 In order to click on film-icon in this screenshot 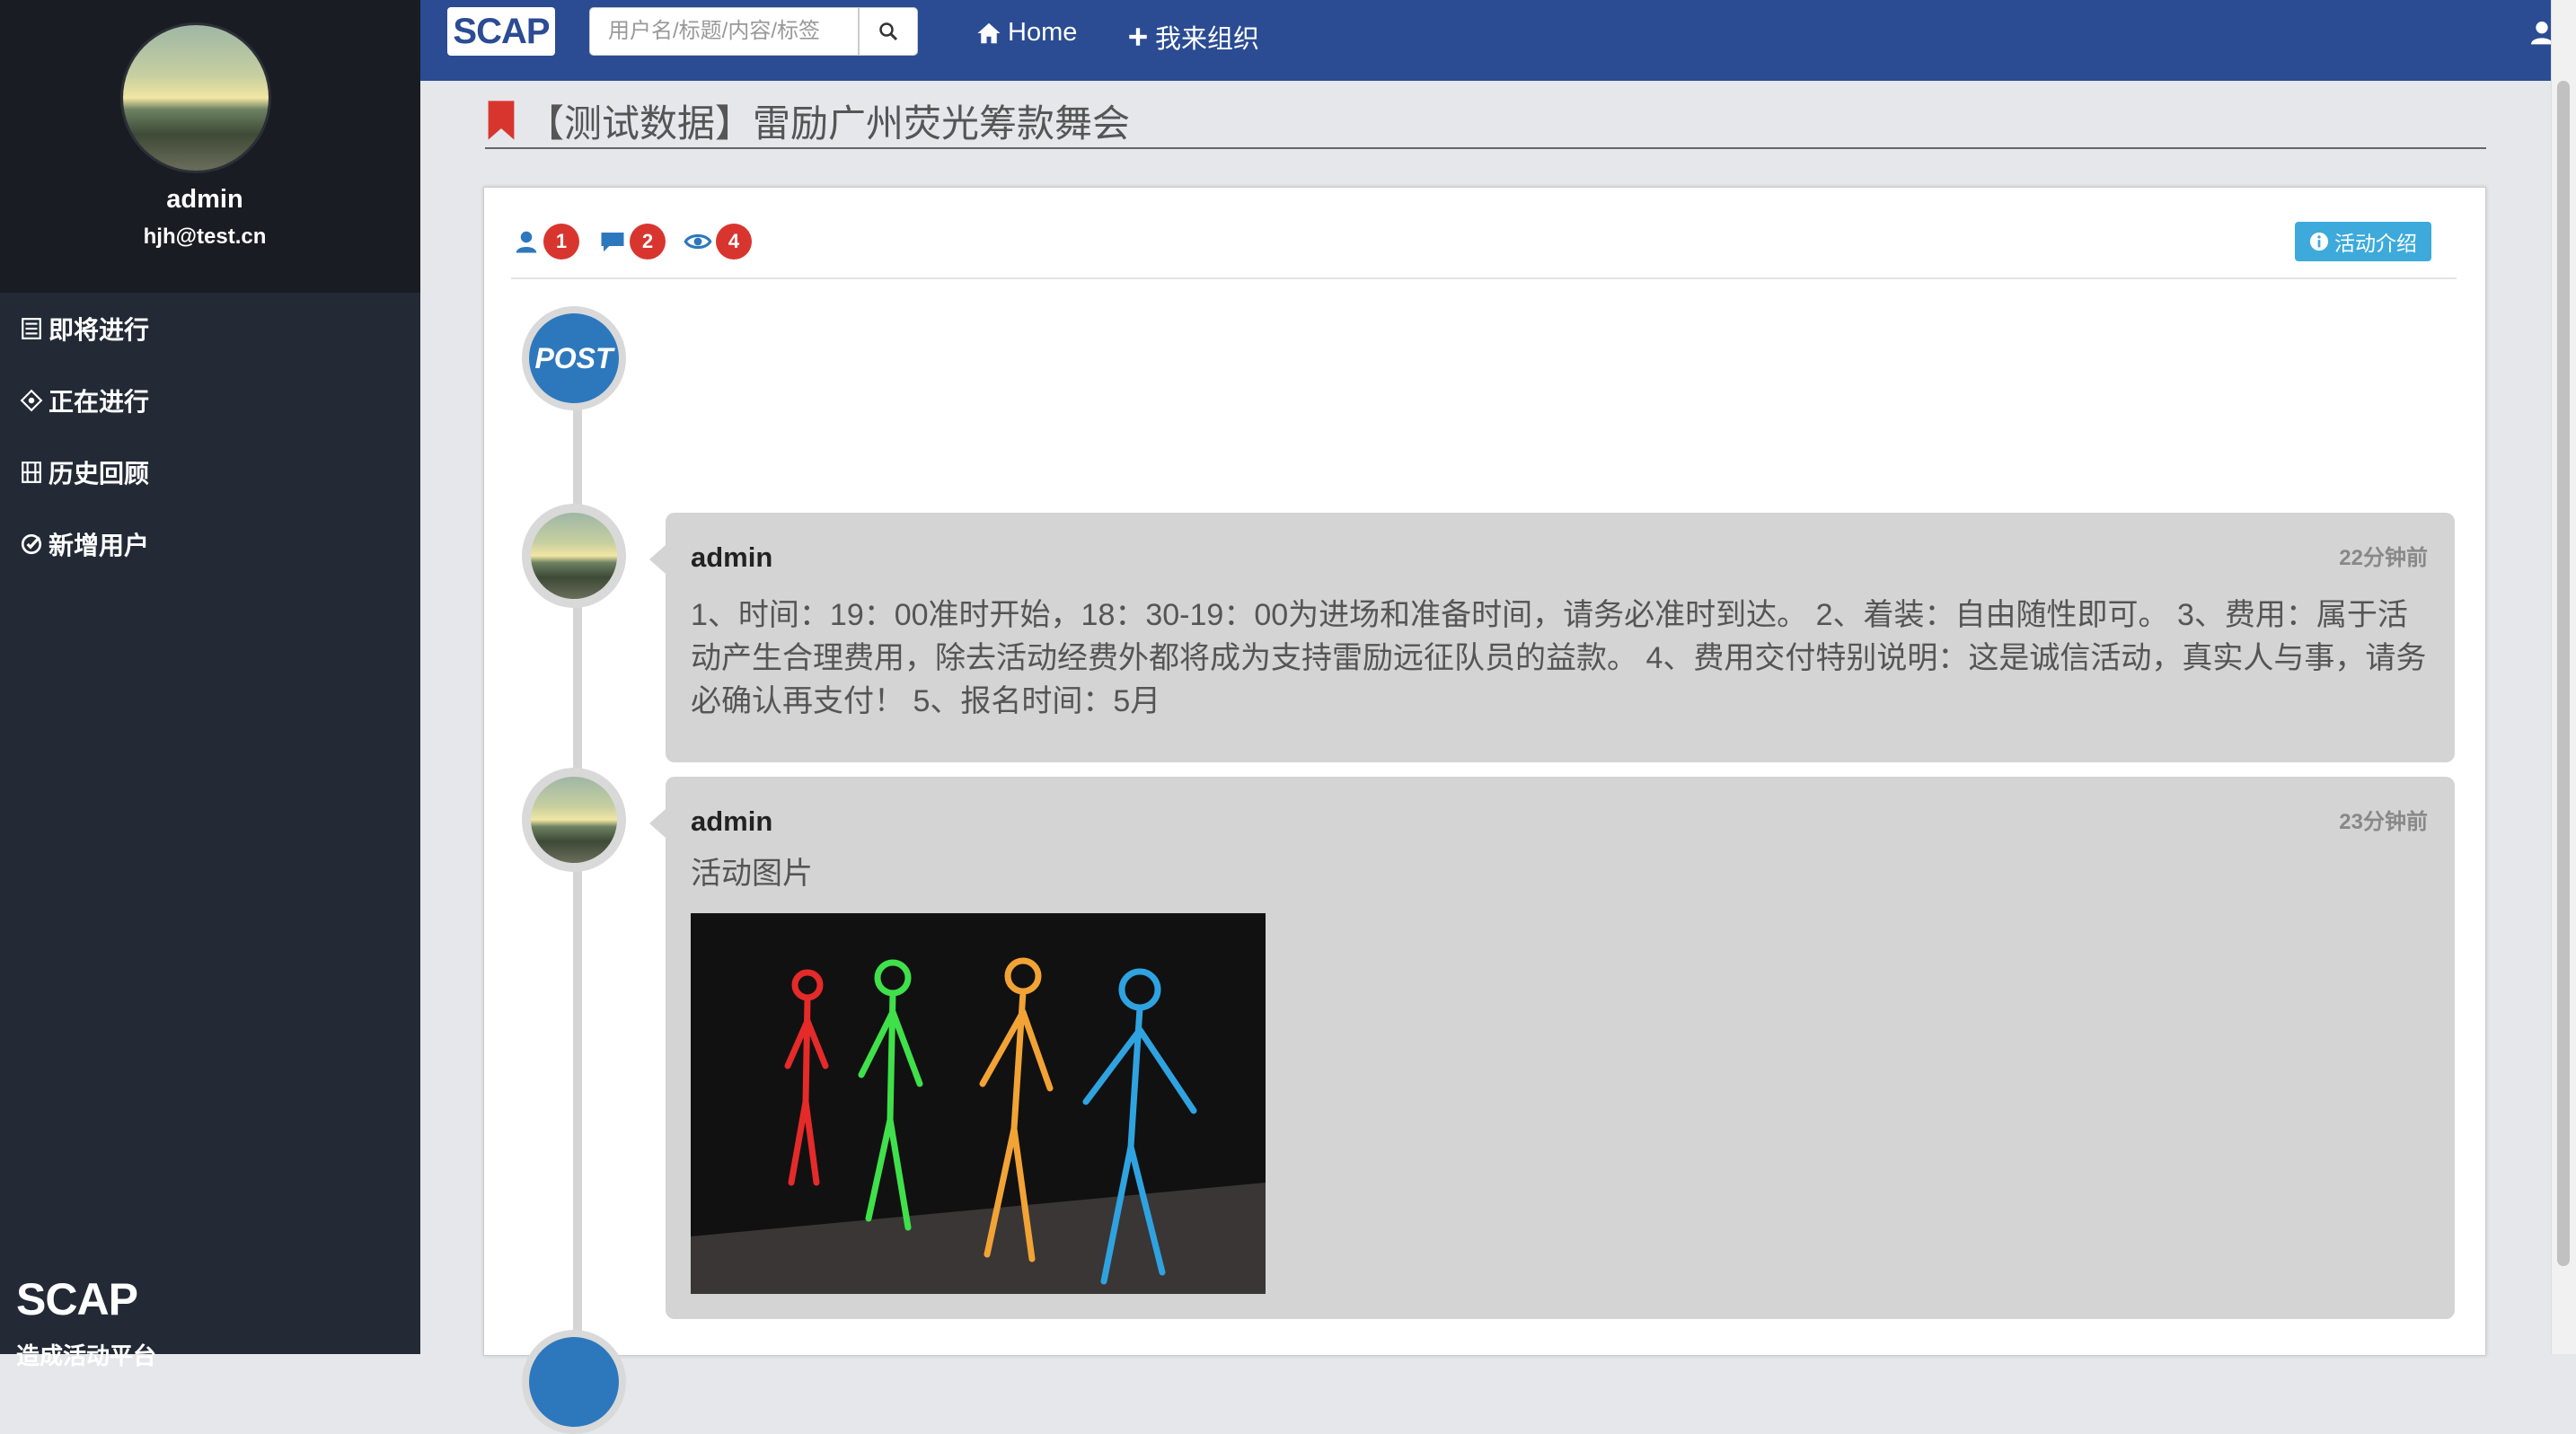, I will do `click(31, 472)`.